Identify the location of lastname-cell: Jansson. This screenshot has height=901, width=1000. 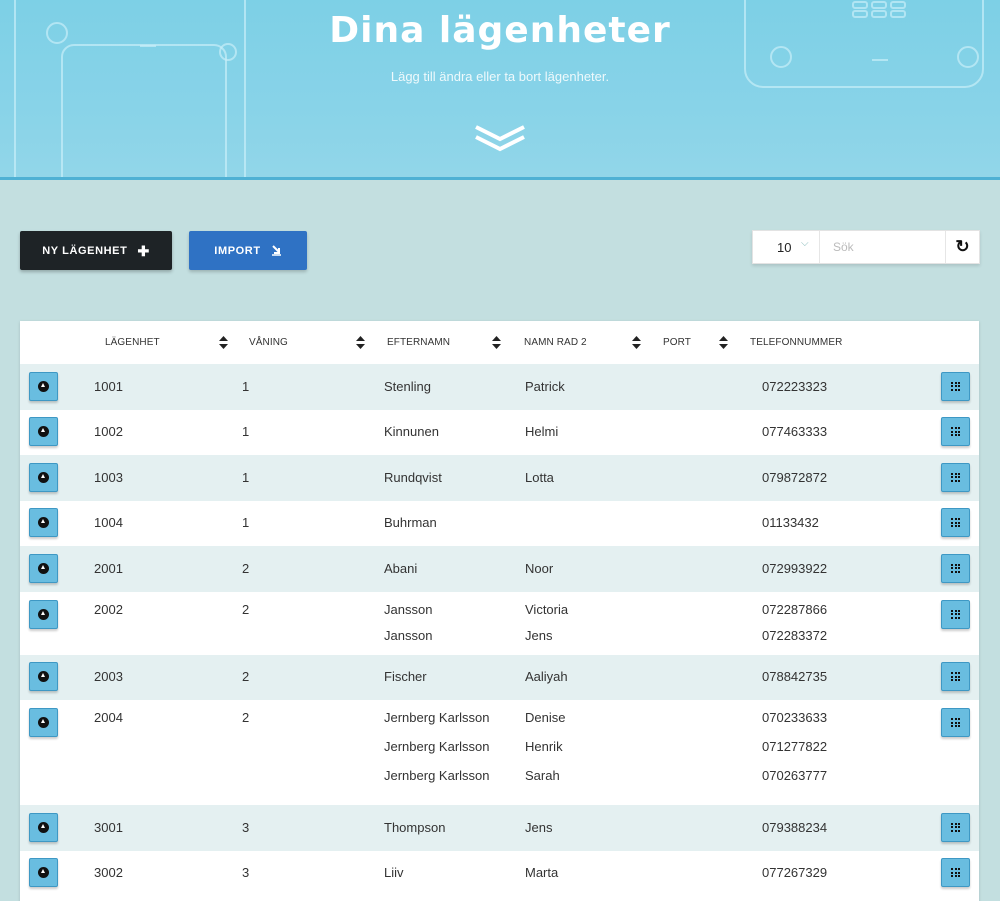
(408, 635).